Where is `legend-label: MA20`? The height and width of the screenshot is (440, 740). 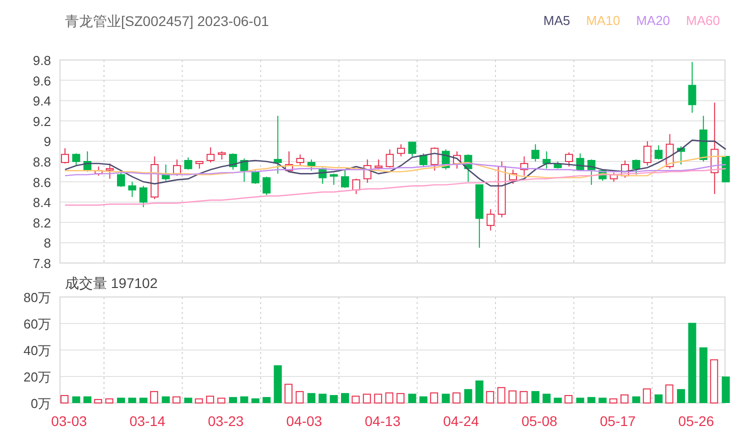
legend-label: MA20 is located at coordinates (653, 21).